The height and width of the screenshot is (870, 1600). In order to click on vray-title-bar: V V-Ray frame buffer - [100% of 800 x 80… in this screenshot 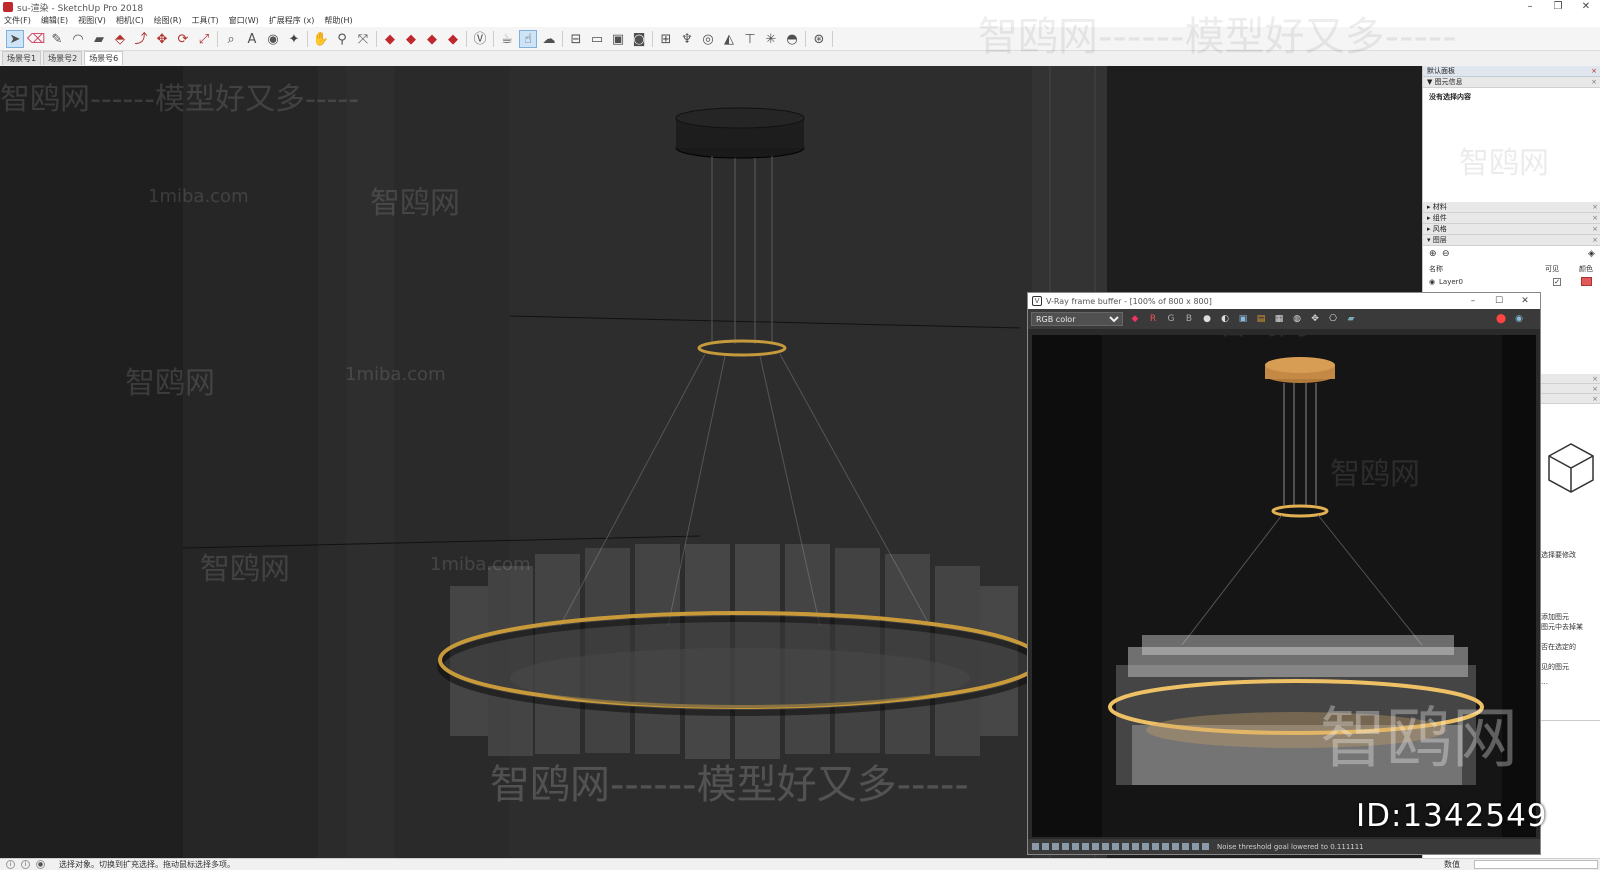, I will do `click(1284, 301)`.